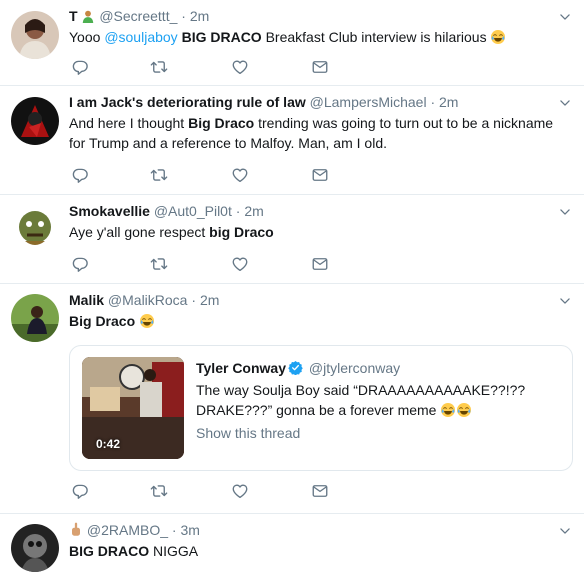  Describe the element at coordinates (309, 16) in the screenshot. I see `tweet-header: T @Secreettt_ · 2m` at that location.